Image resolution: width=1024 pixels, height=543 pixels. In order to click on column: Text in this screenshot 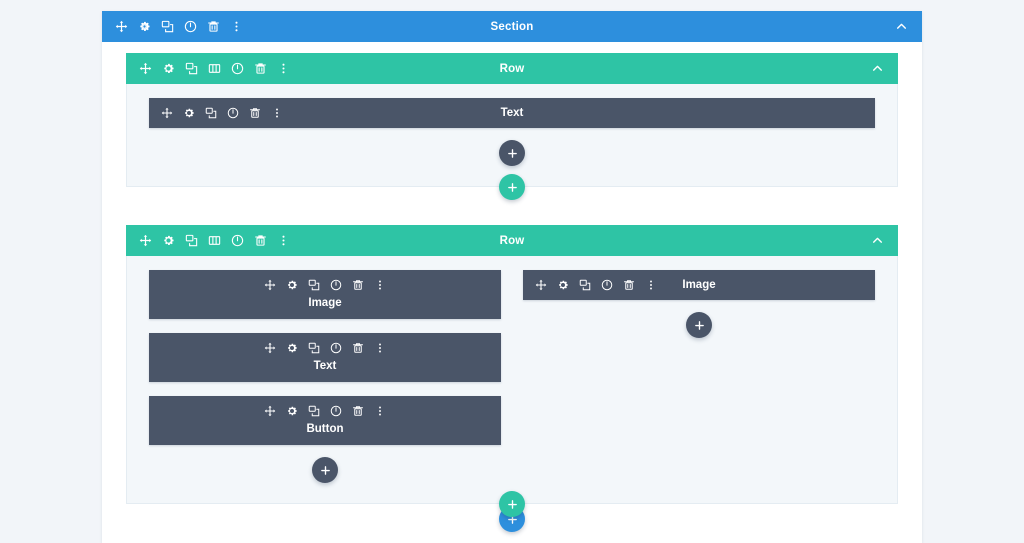, I will do `click(512, 132)`.